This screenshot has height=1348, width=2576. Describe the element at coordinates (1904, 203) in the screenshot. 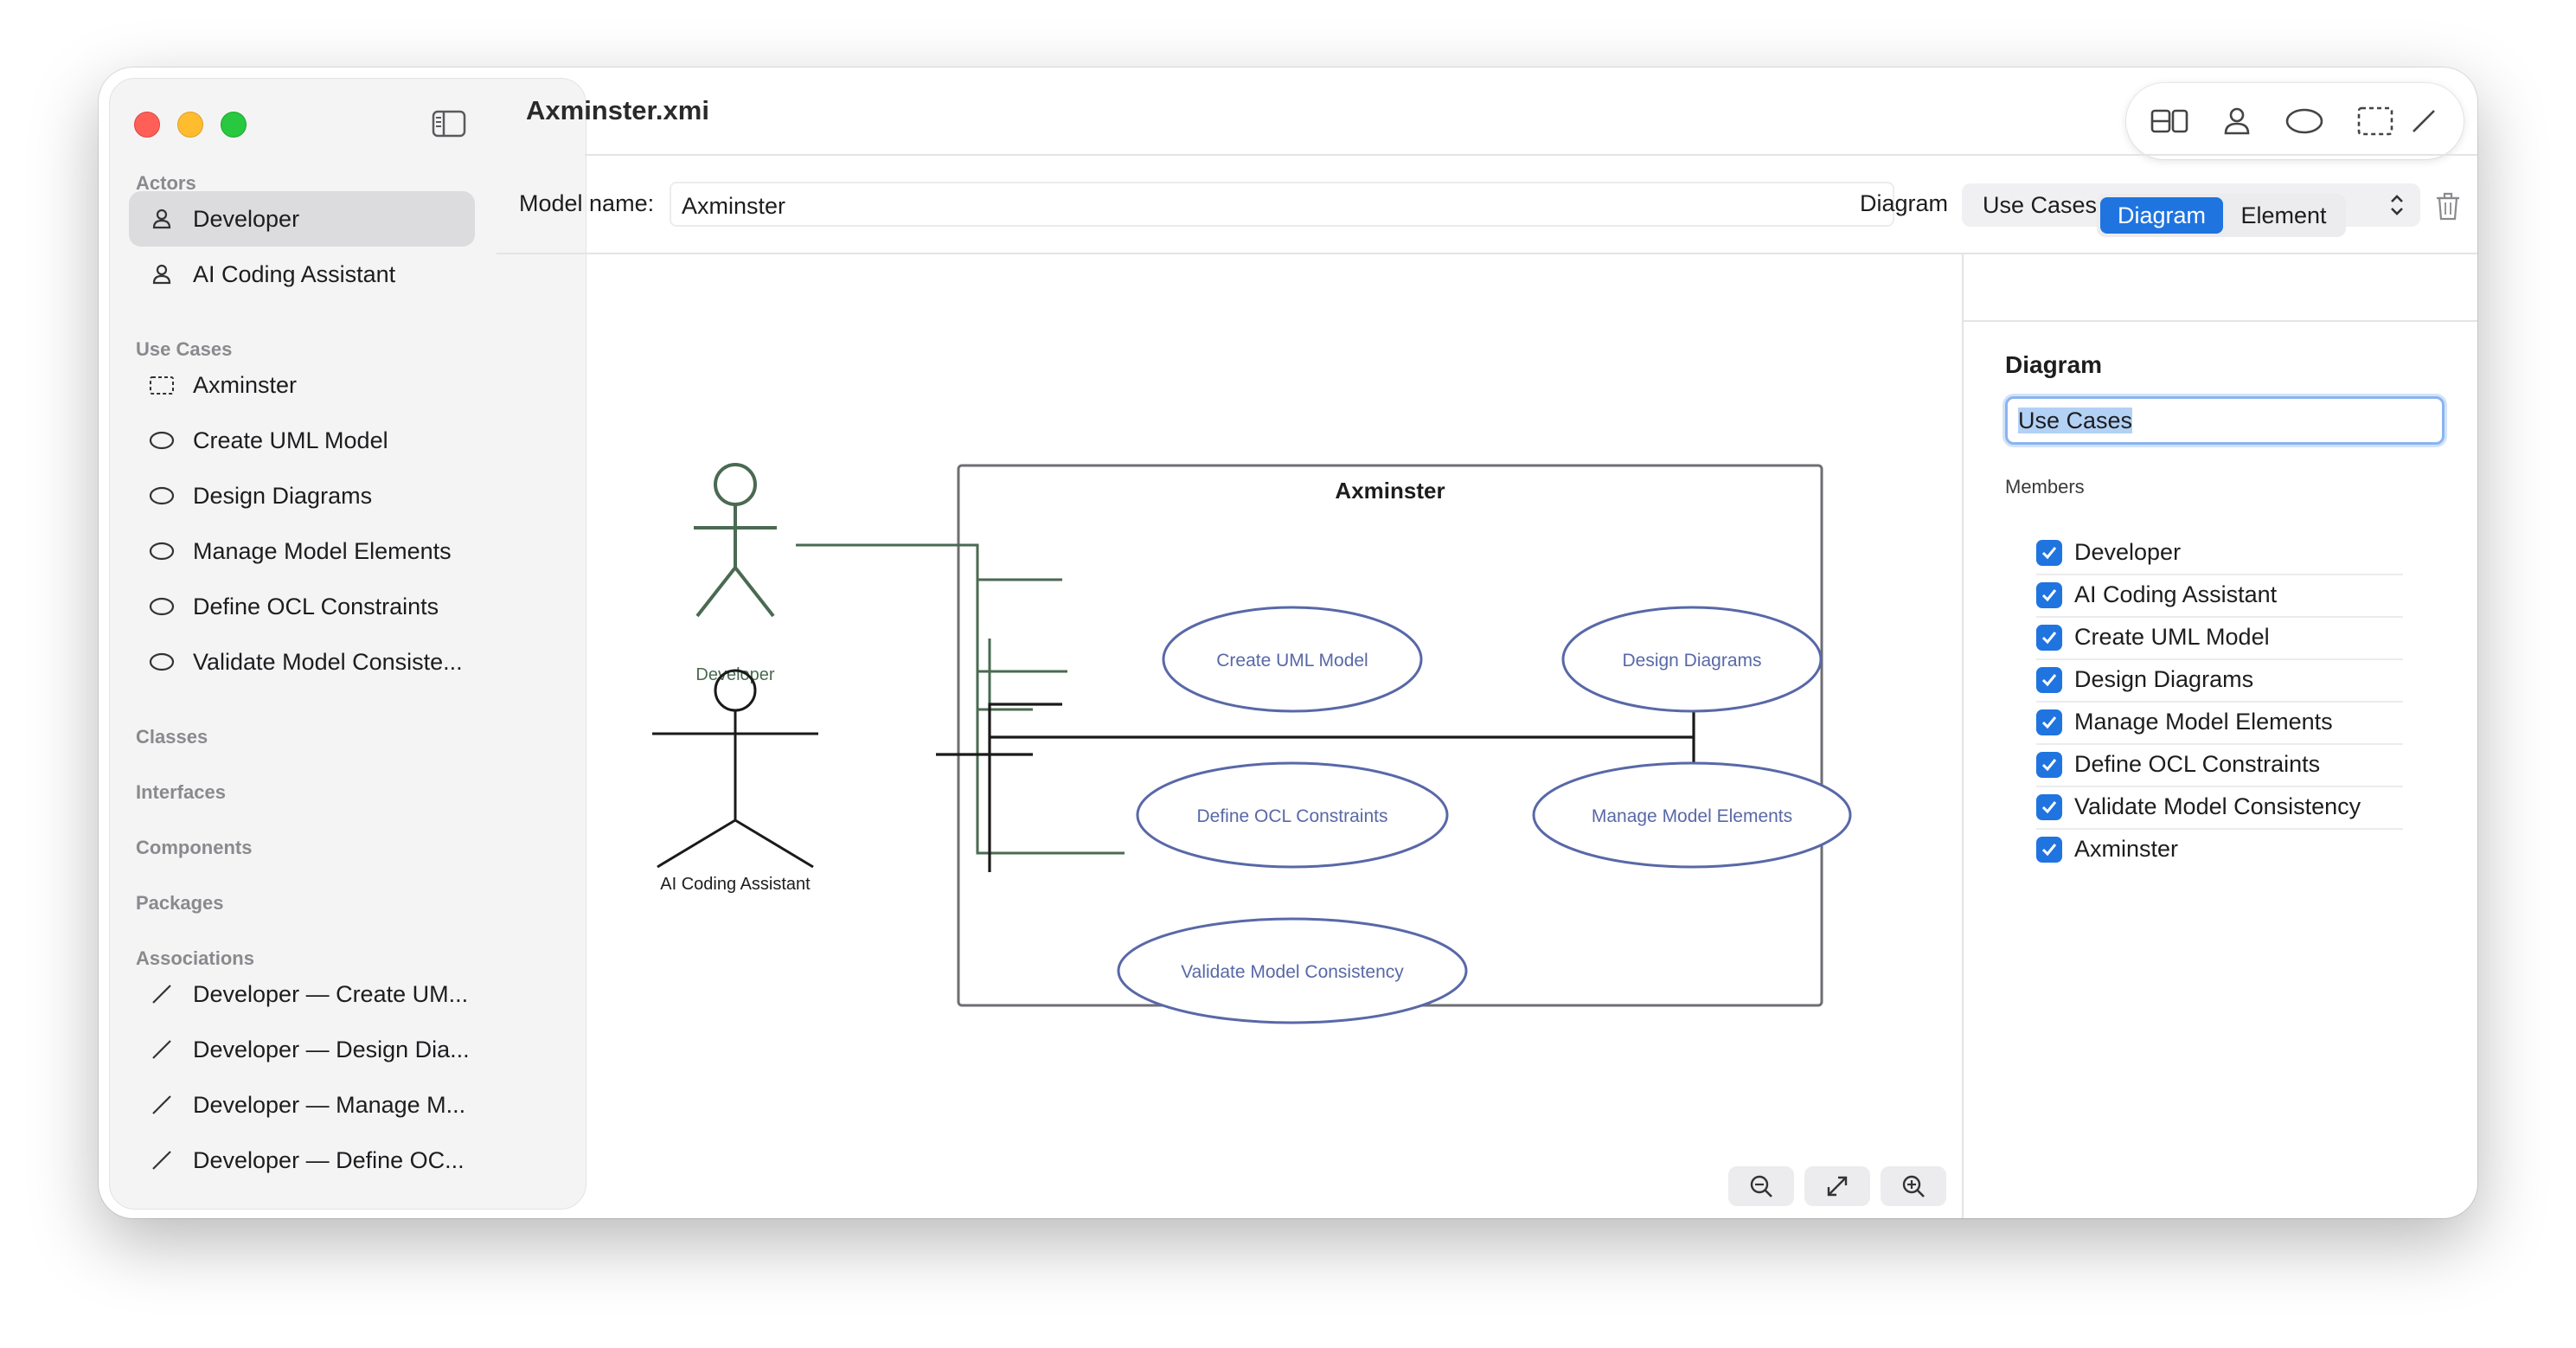

I see `diagram-label: Diagram` at that location.